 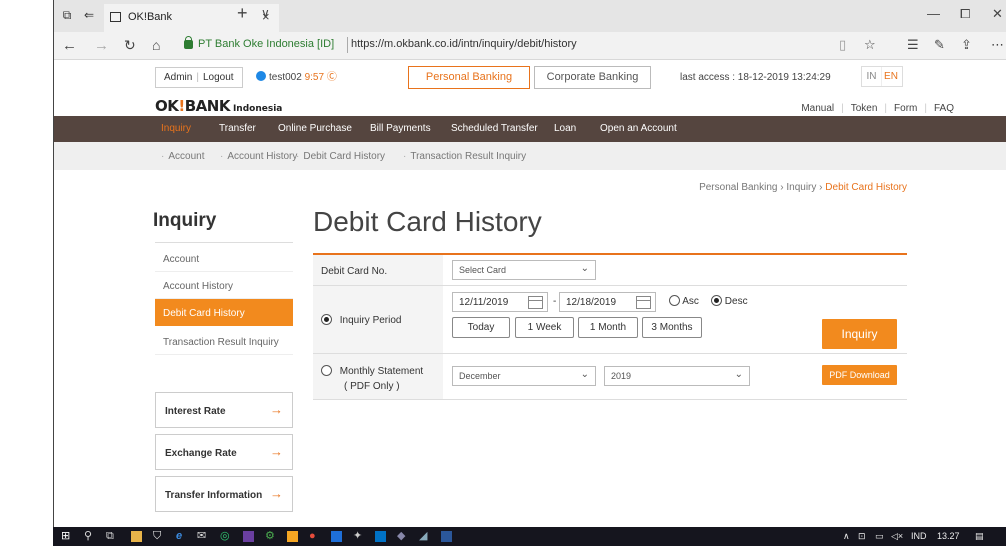 What do you see at coordinates (101, 45) in the screenshot?
I see `forward-icon: →` at bounding box center [101, 45].